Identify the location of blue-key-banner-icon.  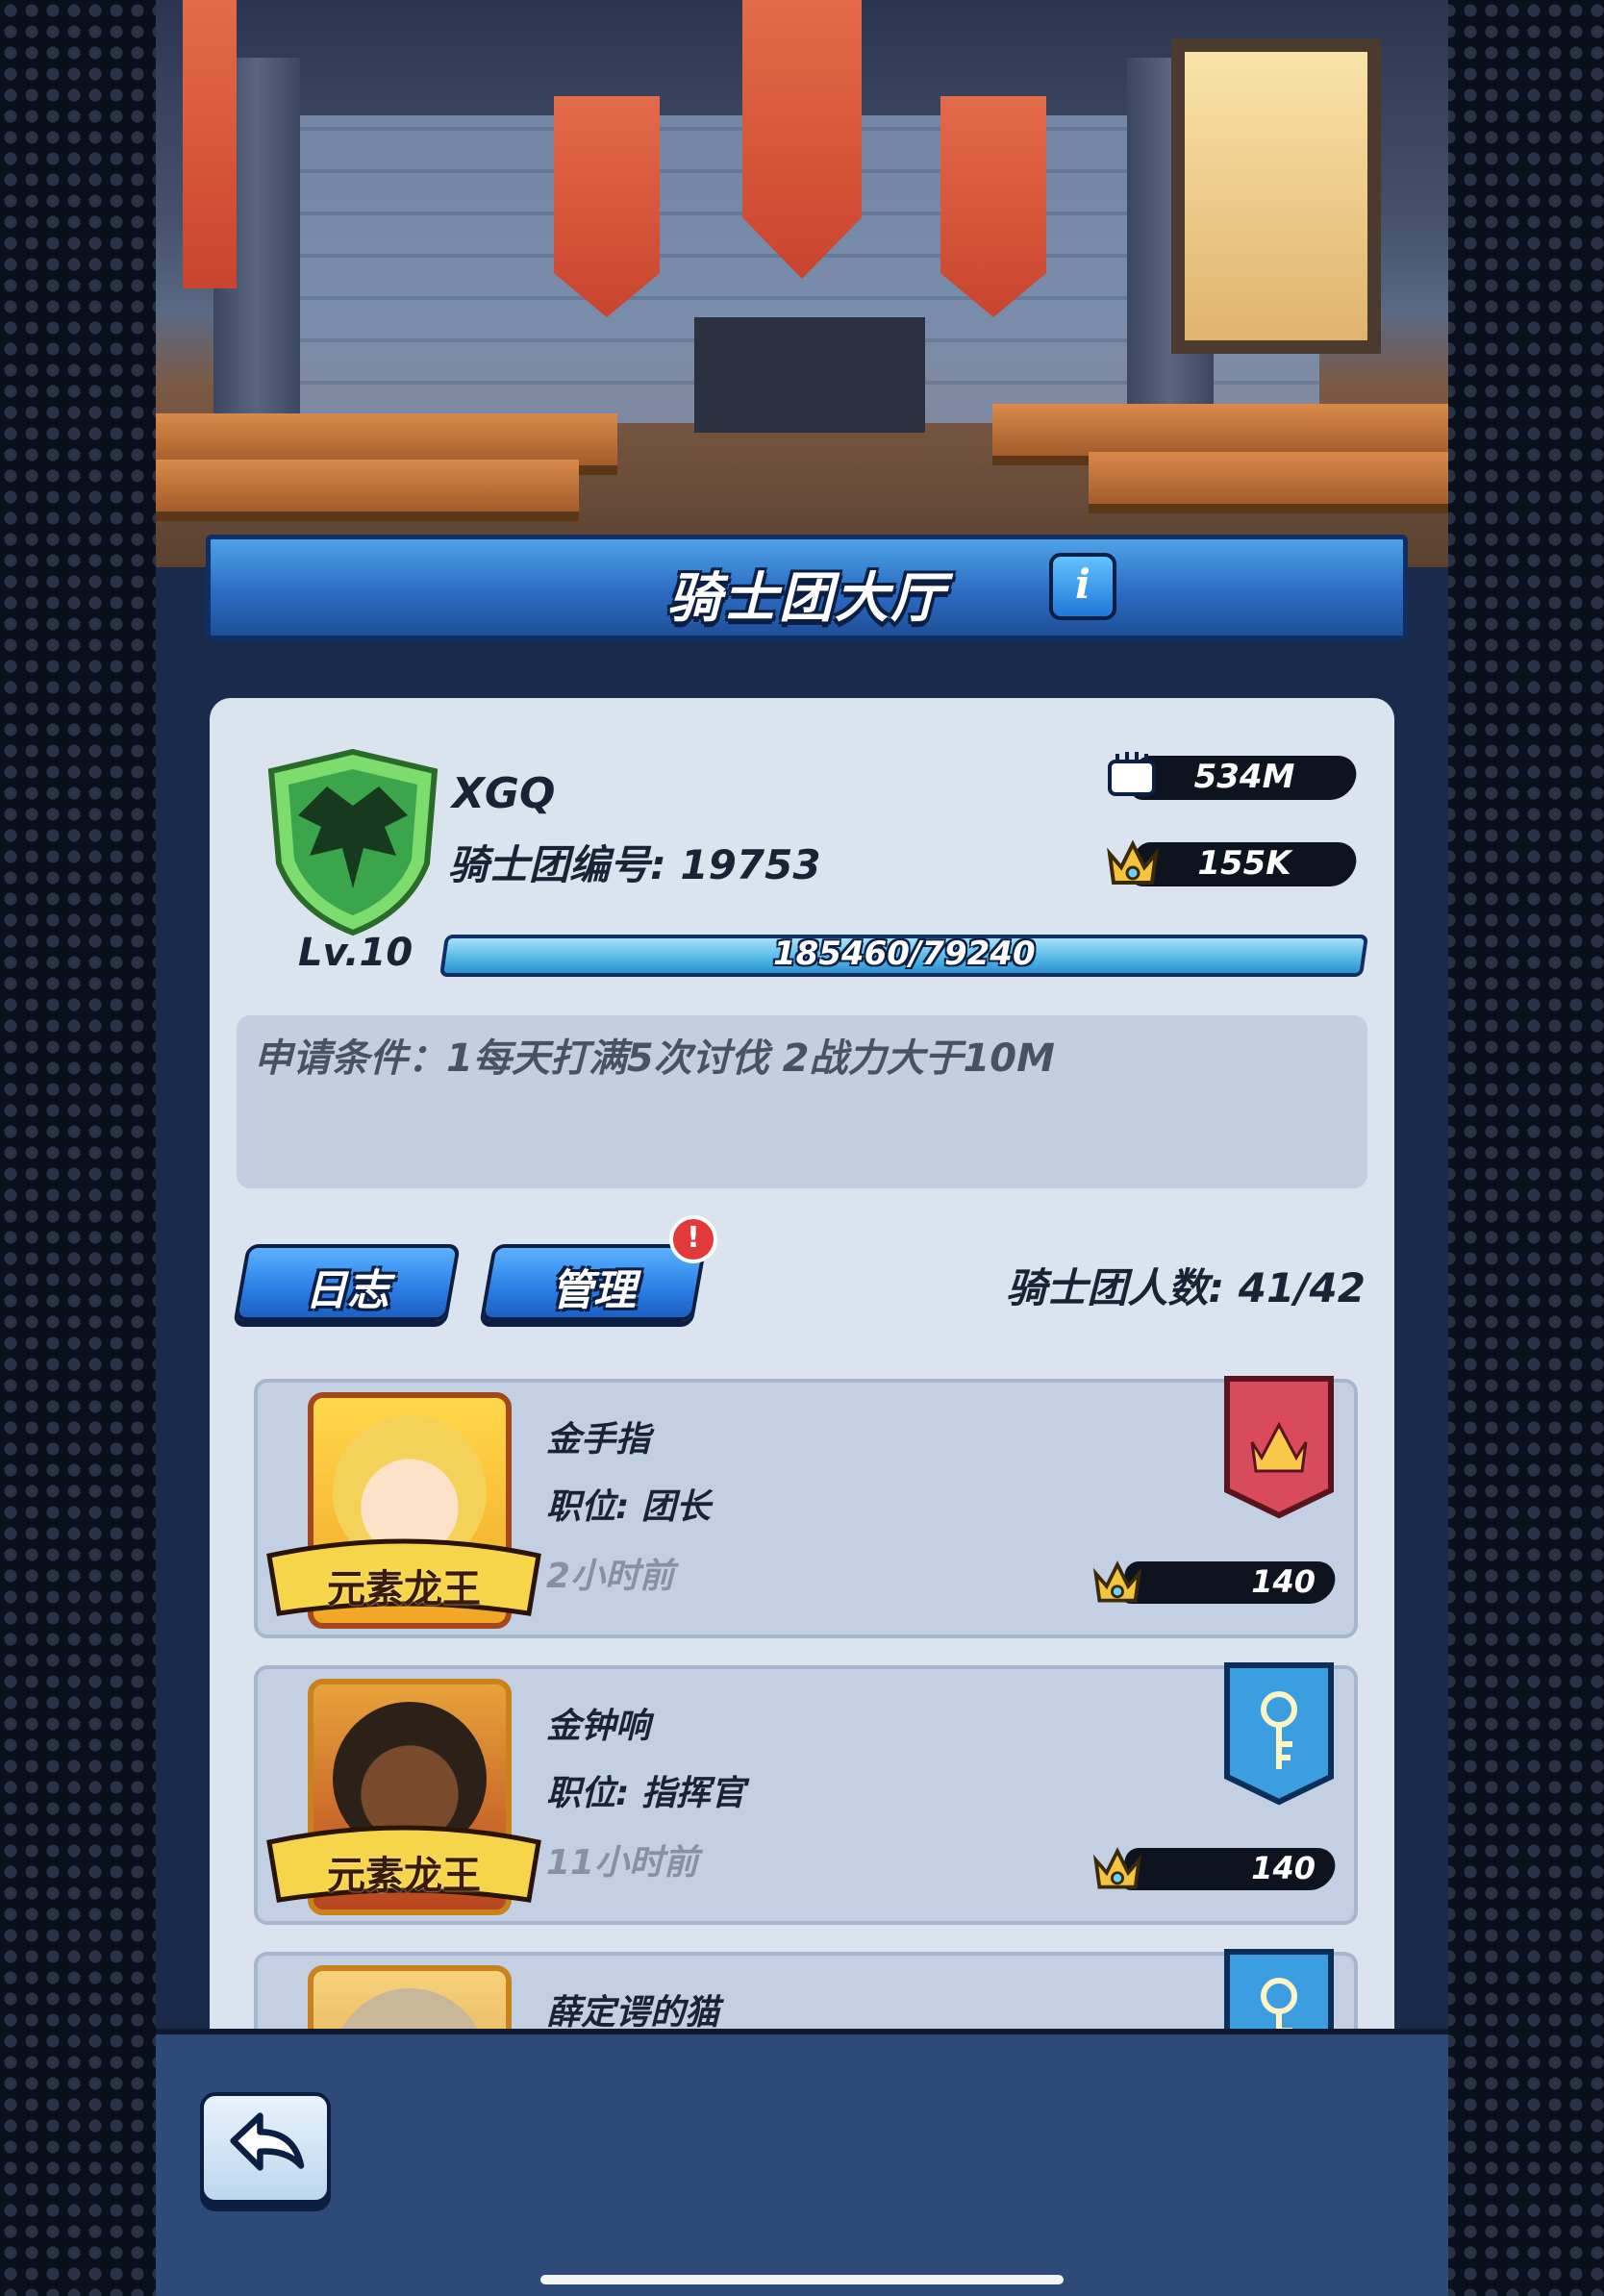
(1279, 1734).